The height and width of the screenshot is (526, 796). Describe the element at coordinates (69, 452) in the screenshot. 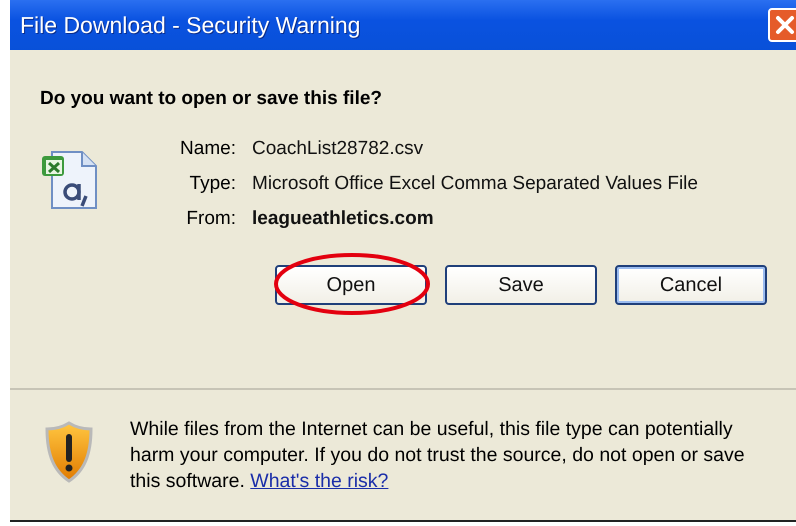

I see `warning-shield-icon` at that location.